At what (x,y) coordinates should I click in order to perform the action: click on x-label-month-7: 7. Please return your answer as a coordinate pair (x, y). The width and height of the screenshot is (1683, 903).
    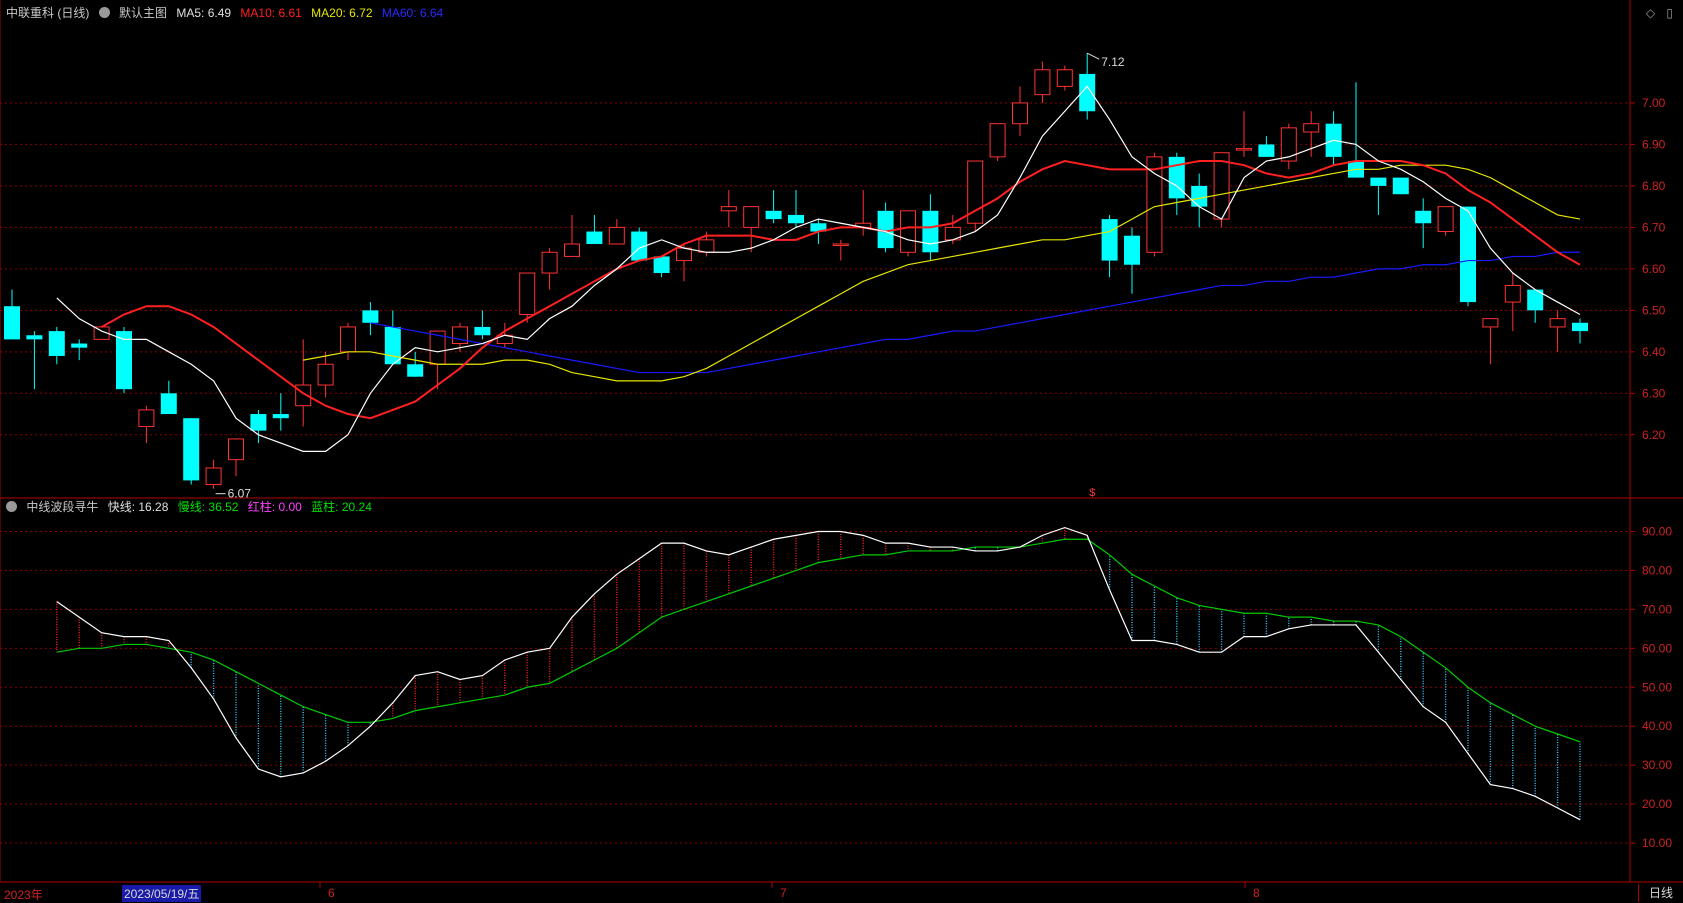
    Looking at the image, I should click on (783, 893).